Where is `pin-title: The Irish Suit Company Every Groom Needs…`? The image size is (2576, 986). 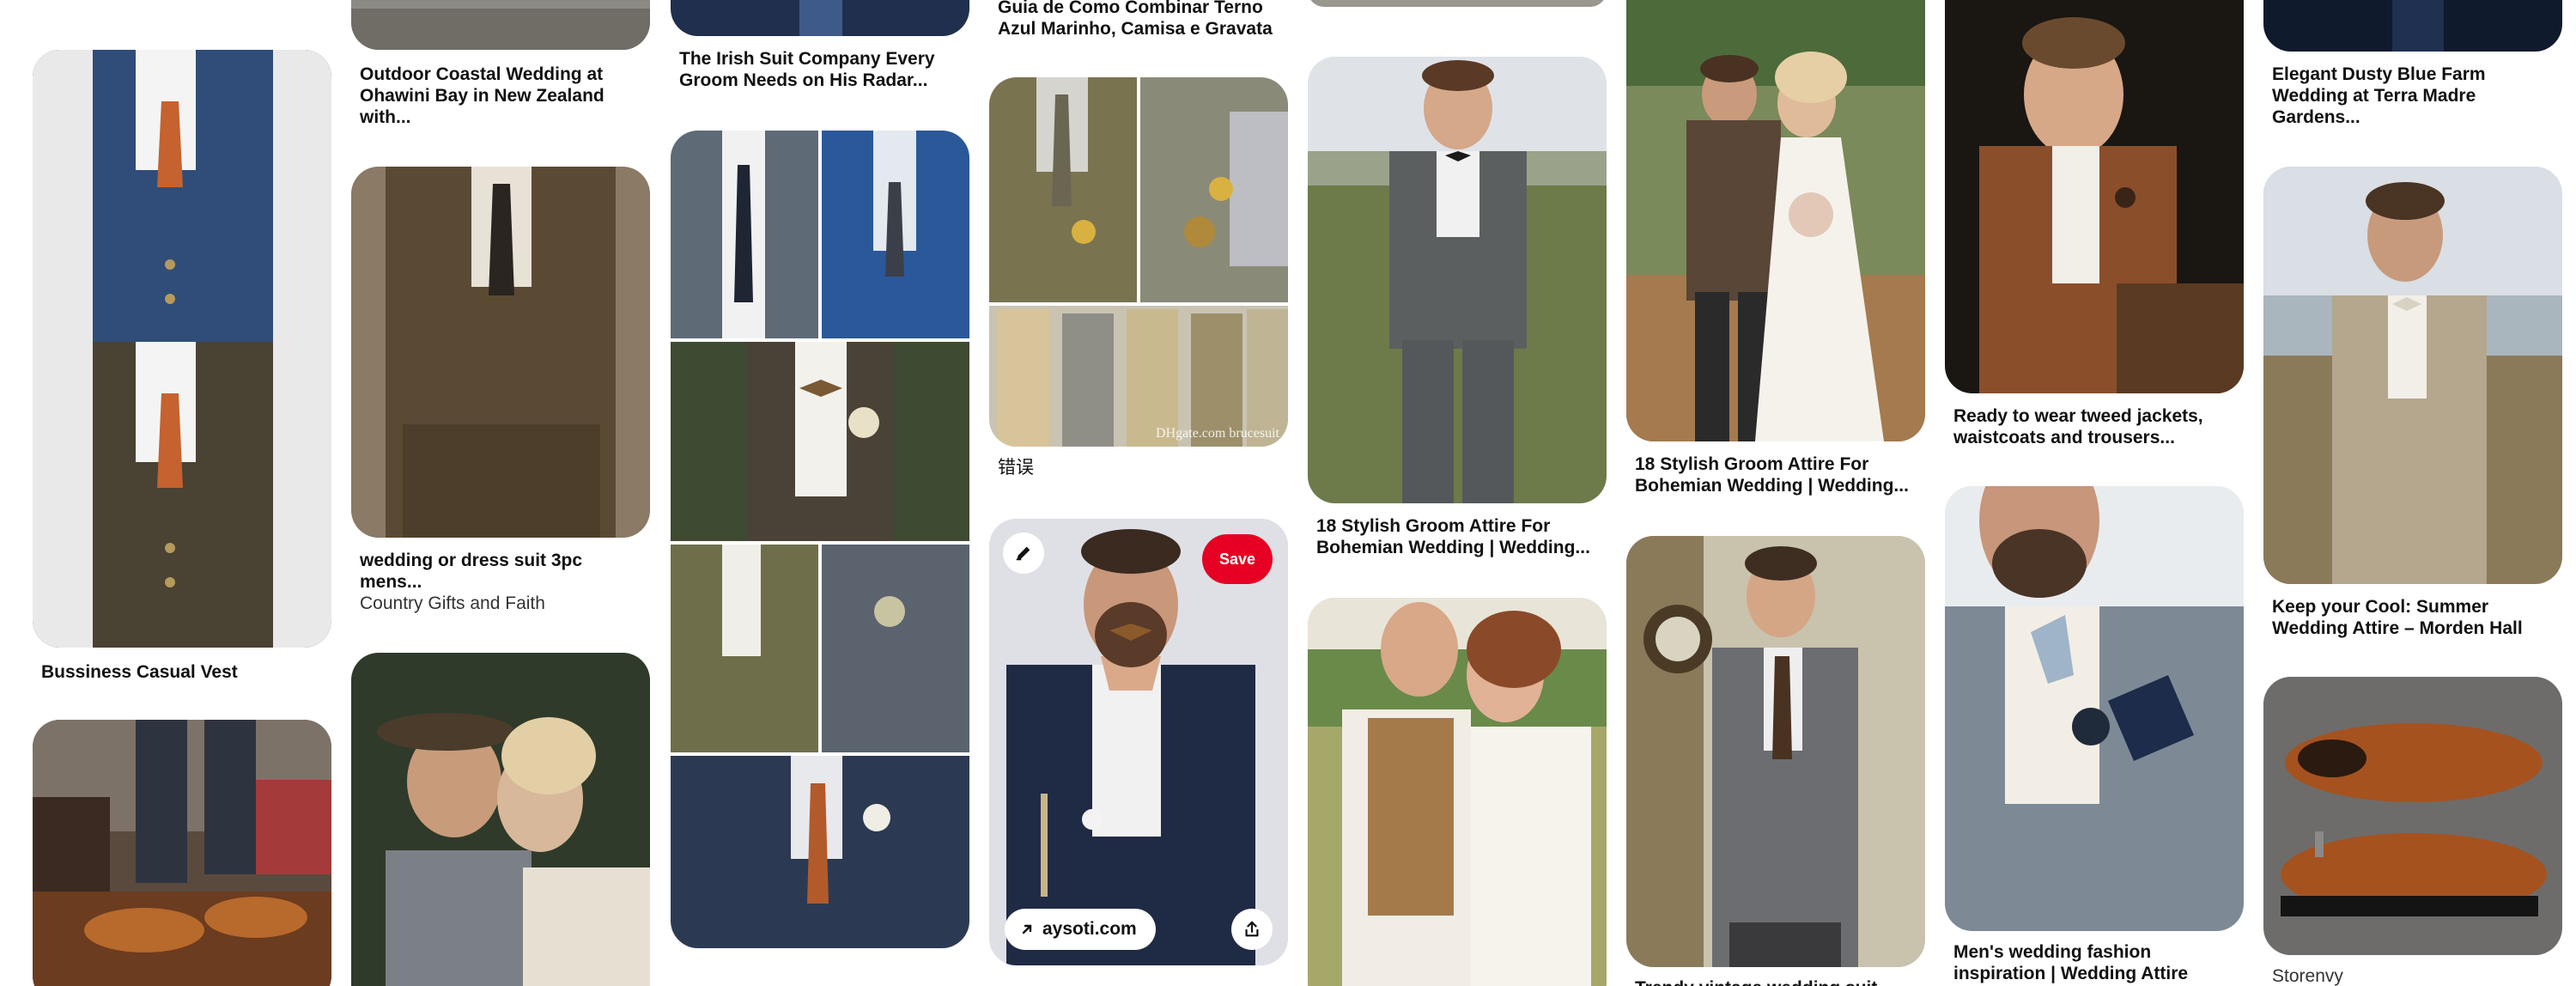 pin-title: The Irish Suit Company Every Groom Needs… is located at coordinates (820, 69).